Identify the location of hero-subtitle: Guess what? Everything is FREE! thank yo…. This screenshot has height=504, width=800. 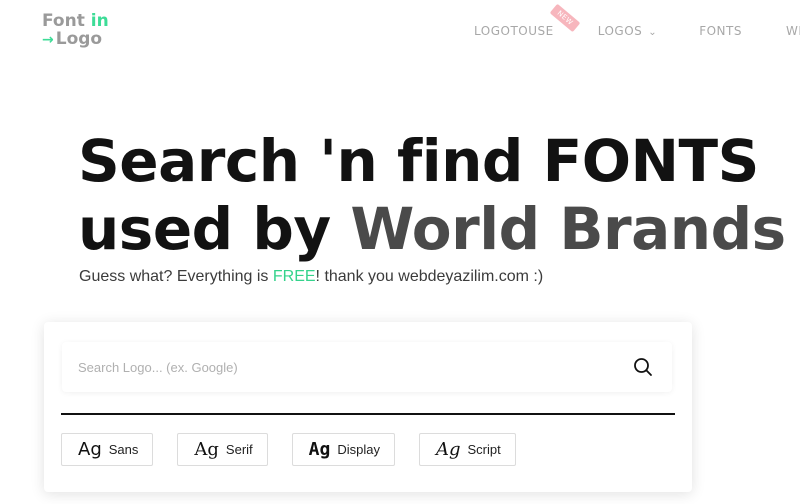
(311, 277).